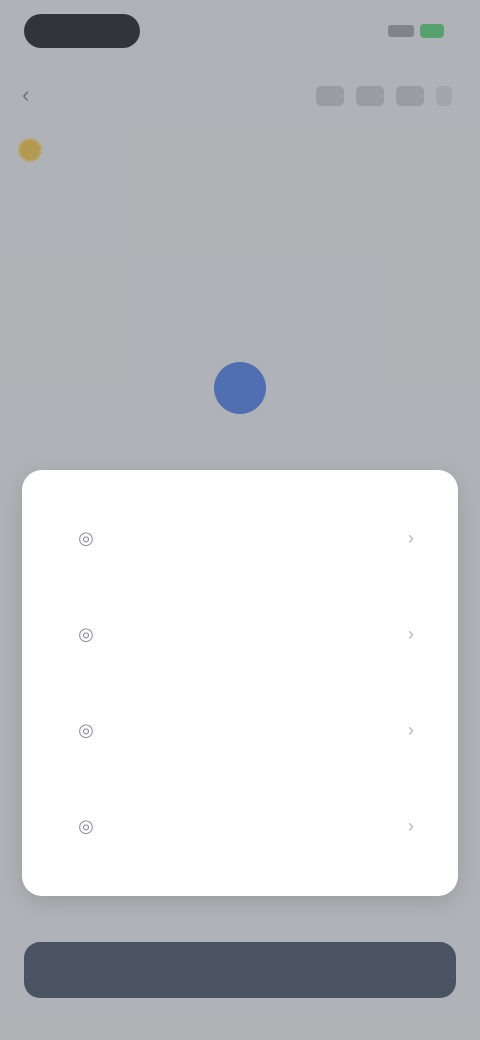  What do you see at coordinates (240, 826) in the screenshot?
I see `sheet-option-4: ◎ ›` at bounding box center [240, 826].